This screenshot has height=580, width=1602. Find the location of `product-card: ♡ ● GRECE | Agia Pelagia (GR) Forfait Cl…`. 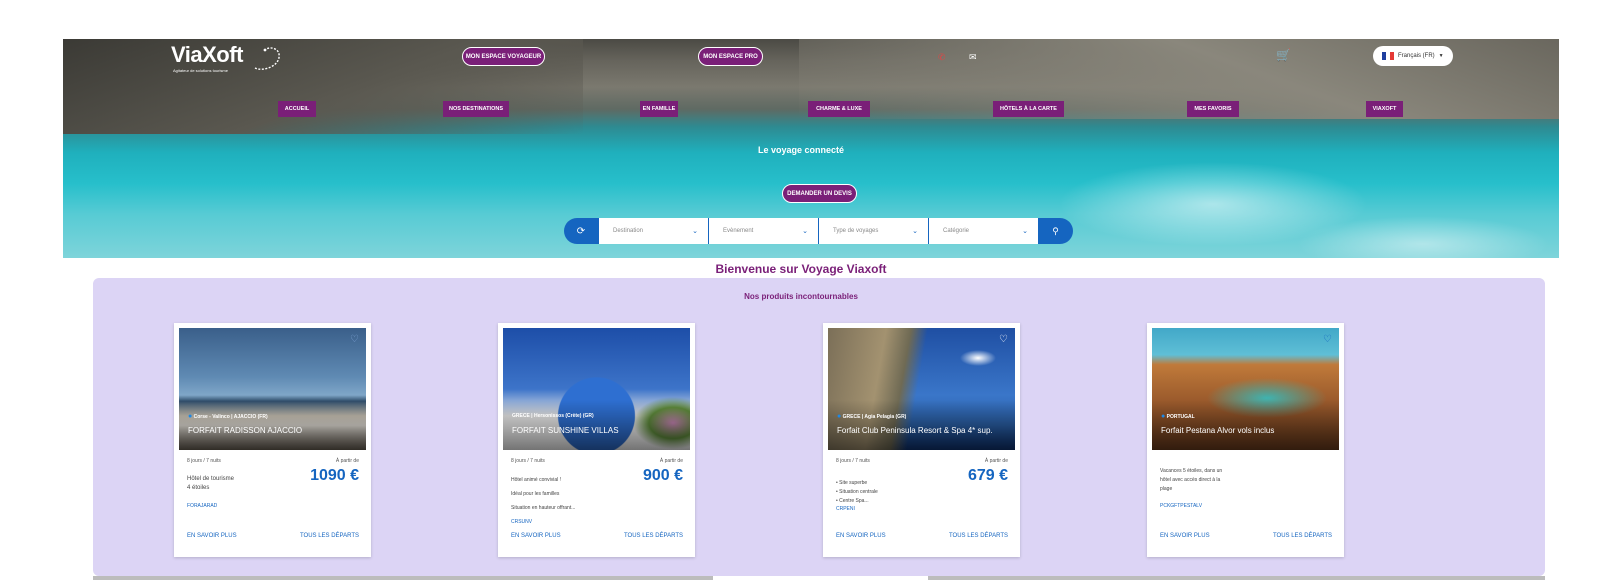

product-card: ♡ ● GRECE | Agia Pelagia (GR) Forfait Cl… is located at coordinates (921, 440).